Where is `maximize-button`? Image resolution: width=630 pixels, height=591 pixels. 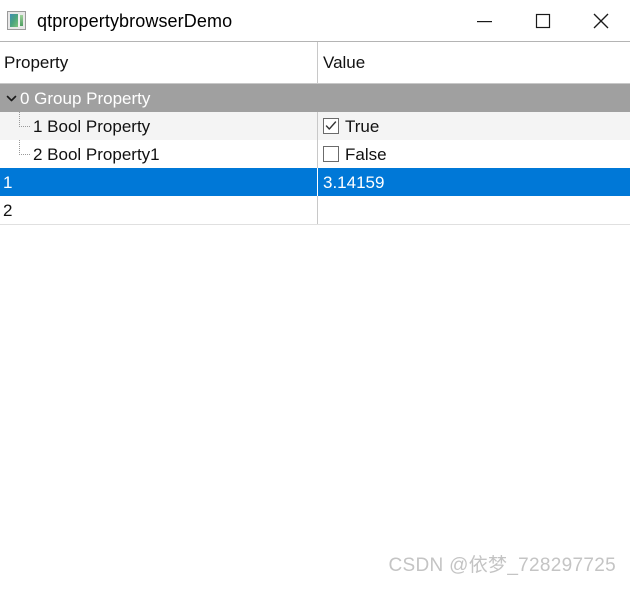
maximize-button is located at coordinates (543, 20).